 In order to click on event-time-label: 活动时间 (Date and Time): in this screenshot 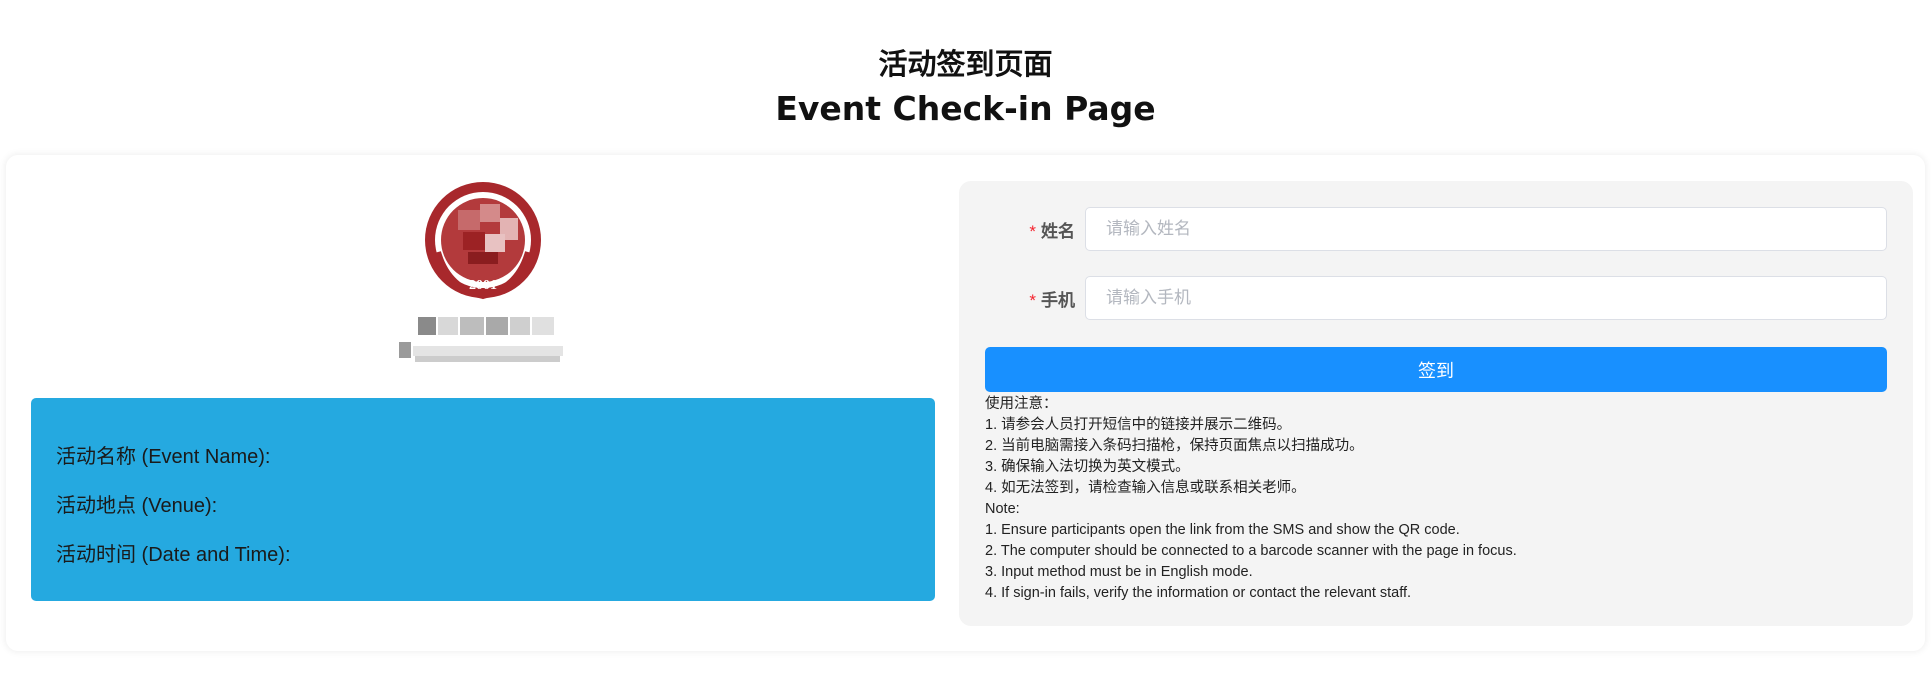, I will do `click(173, 555)`.